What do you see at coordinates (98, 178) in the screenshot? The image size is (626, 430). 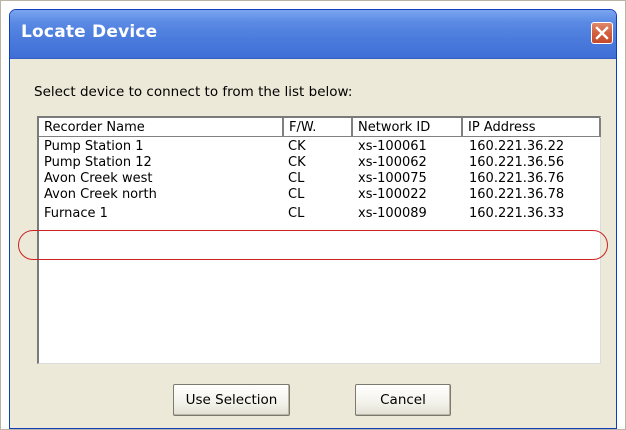 I see `recorder-name: Avon Creek west` at bounding box center [98, 178].